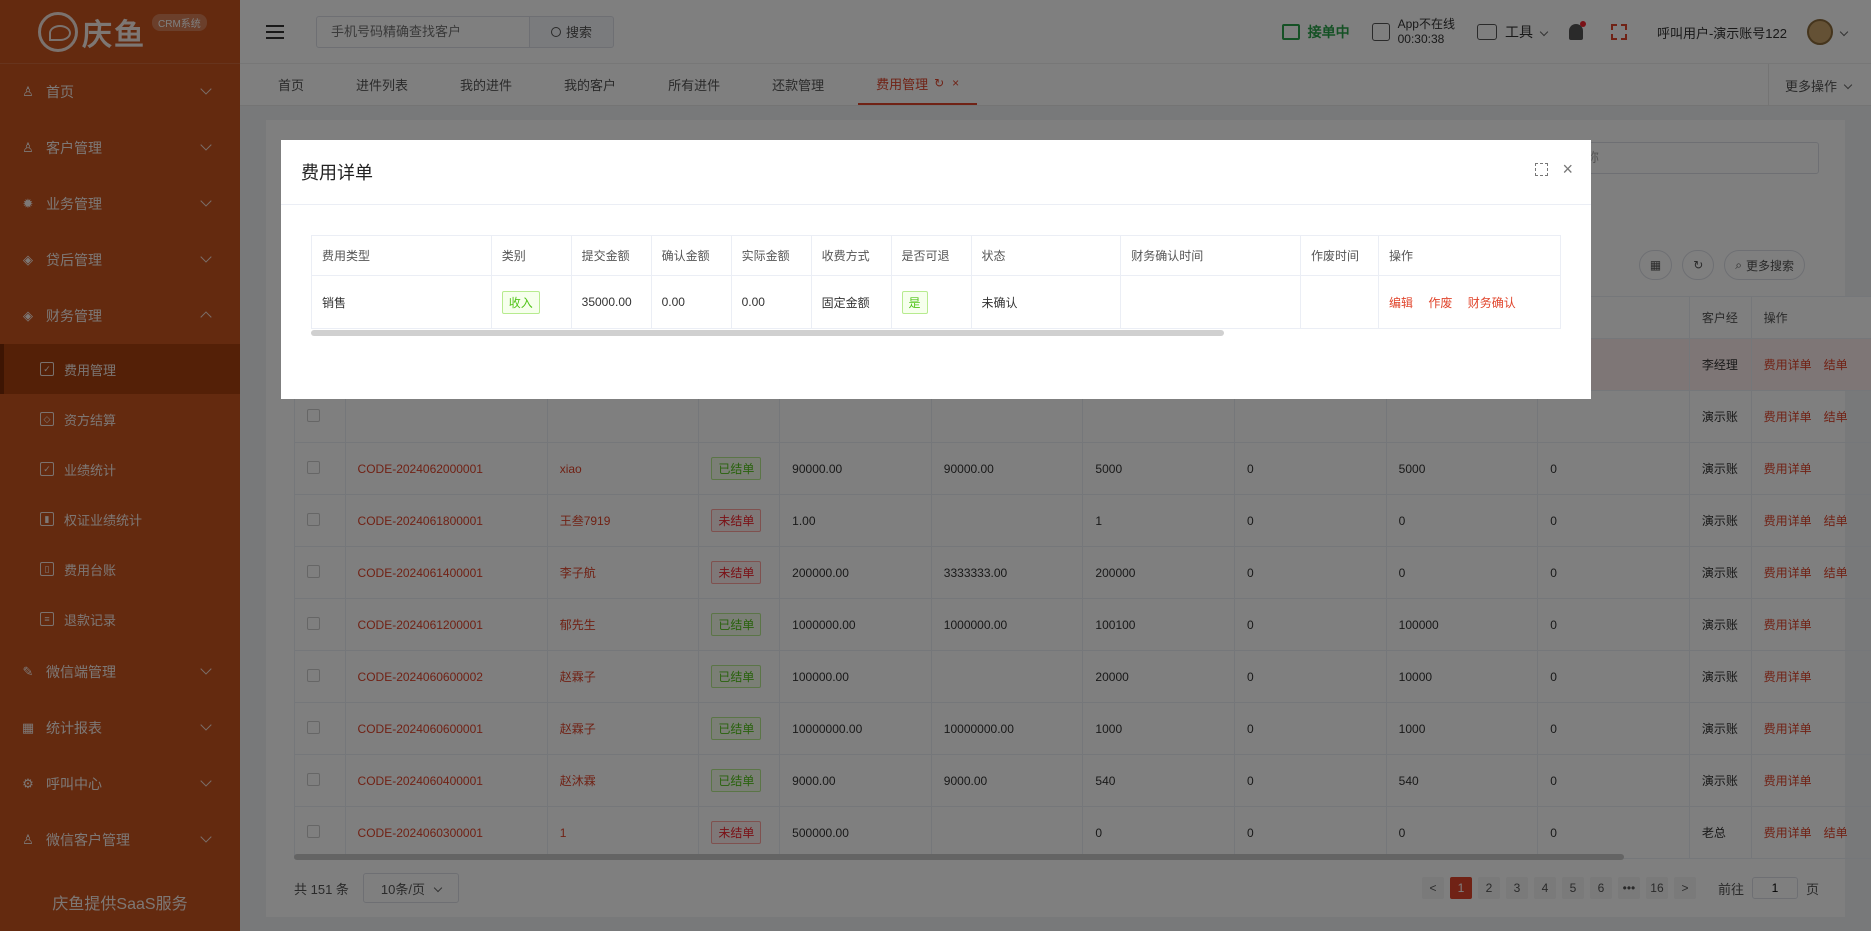 Image resolution: width=1871 pixels, height=931 pixels. I want to click on dialog-header: 费用详单 ×, so click(936, 172).